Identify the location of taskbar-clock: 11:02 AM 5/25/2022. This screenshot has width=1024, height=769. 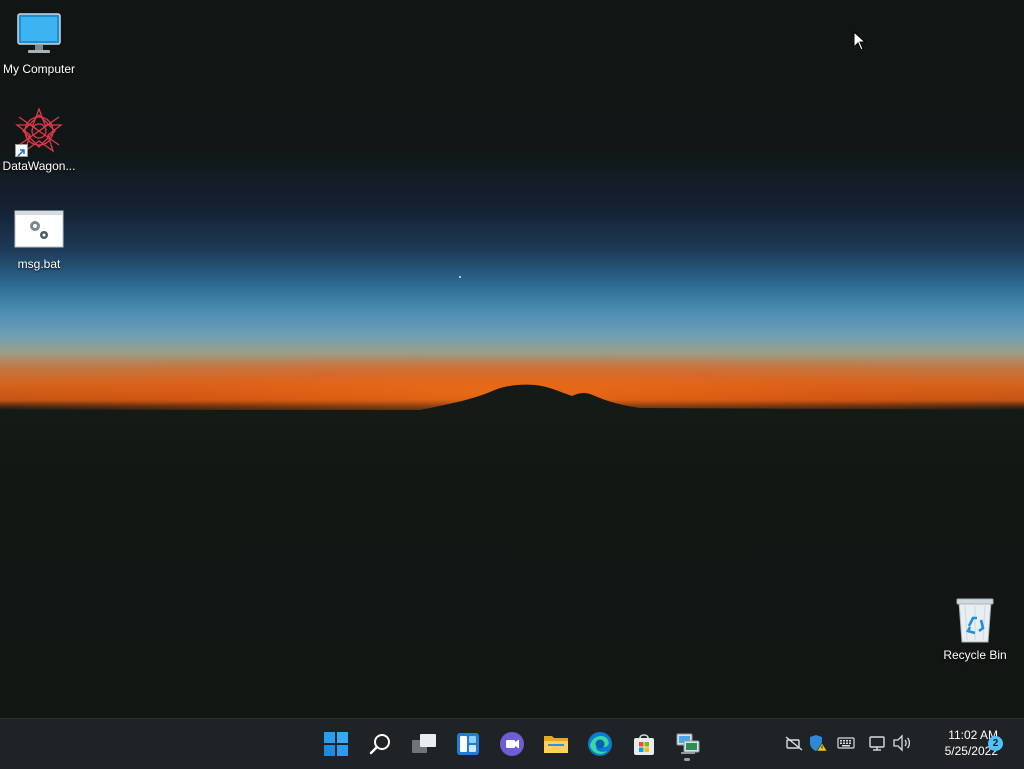
(958, 743).